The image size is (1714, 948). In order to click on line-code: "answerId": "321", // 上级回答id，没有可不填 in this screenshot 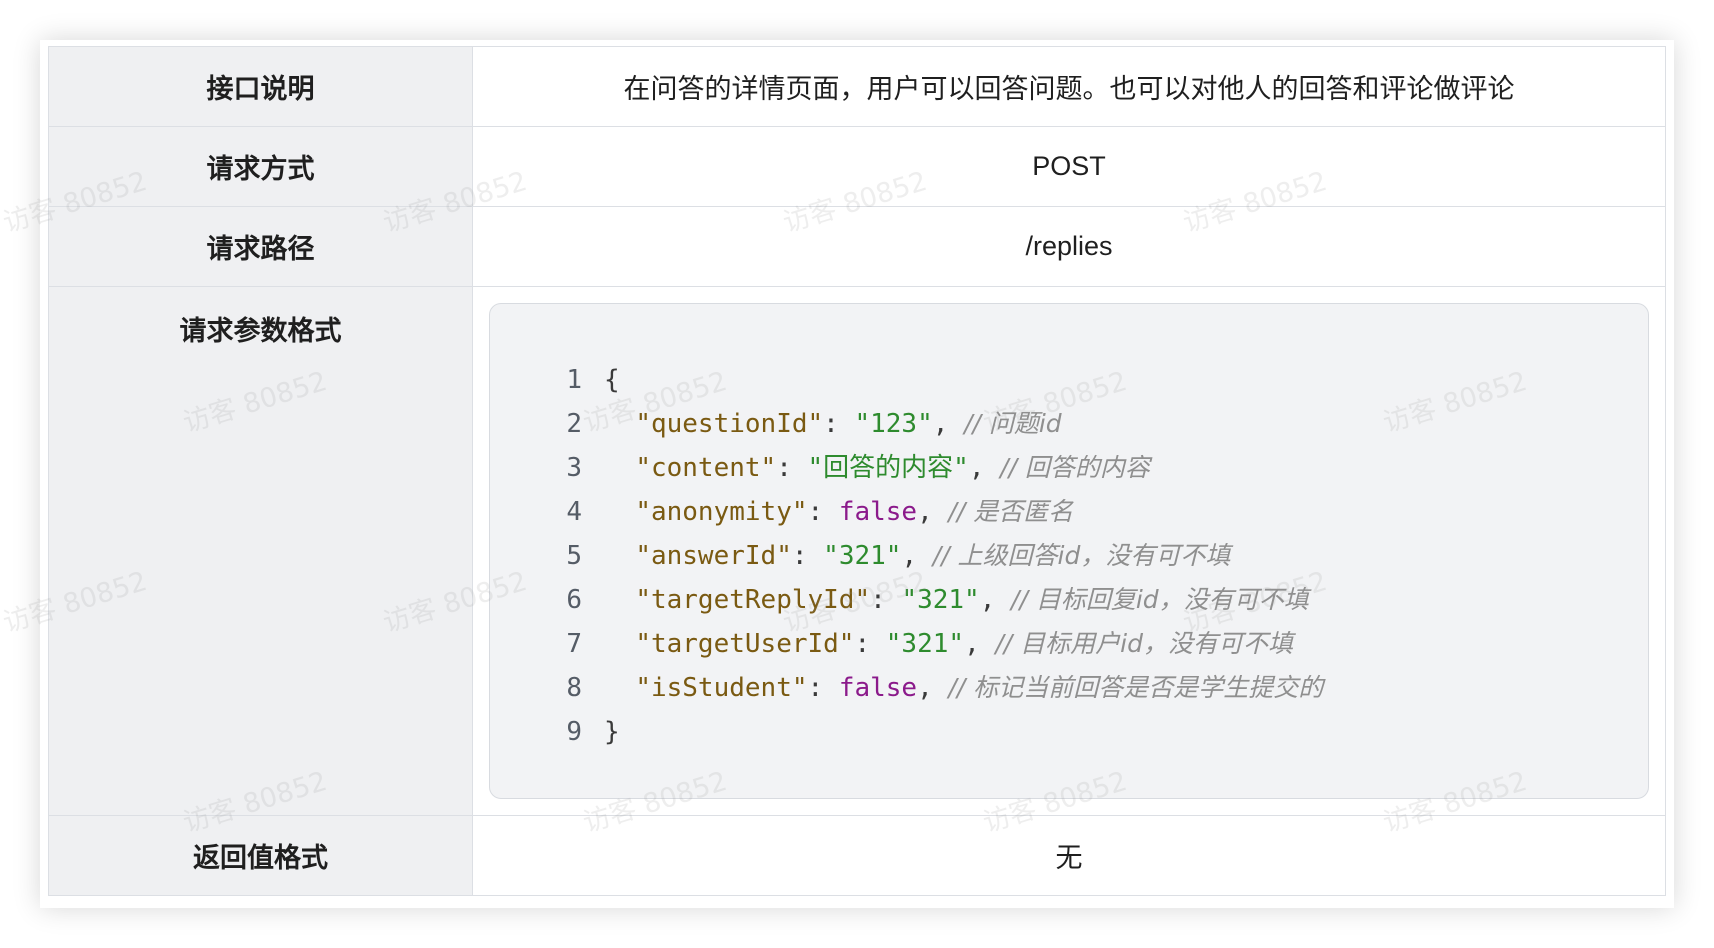, I will do `click(906, 556)`.